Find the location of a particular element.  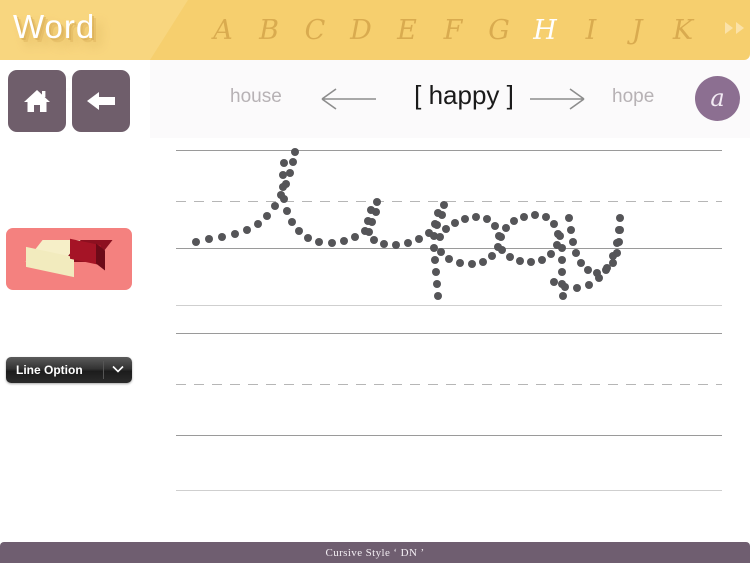

alphabet-letter-h: H is located at coordinates (545, 30).